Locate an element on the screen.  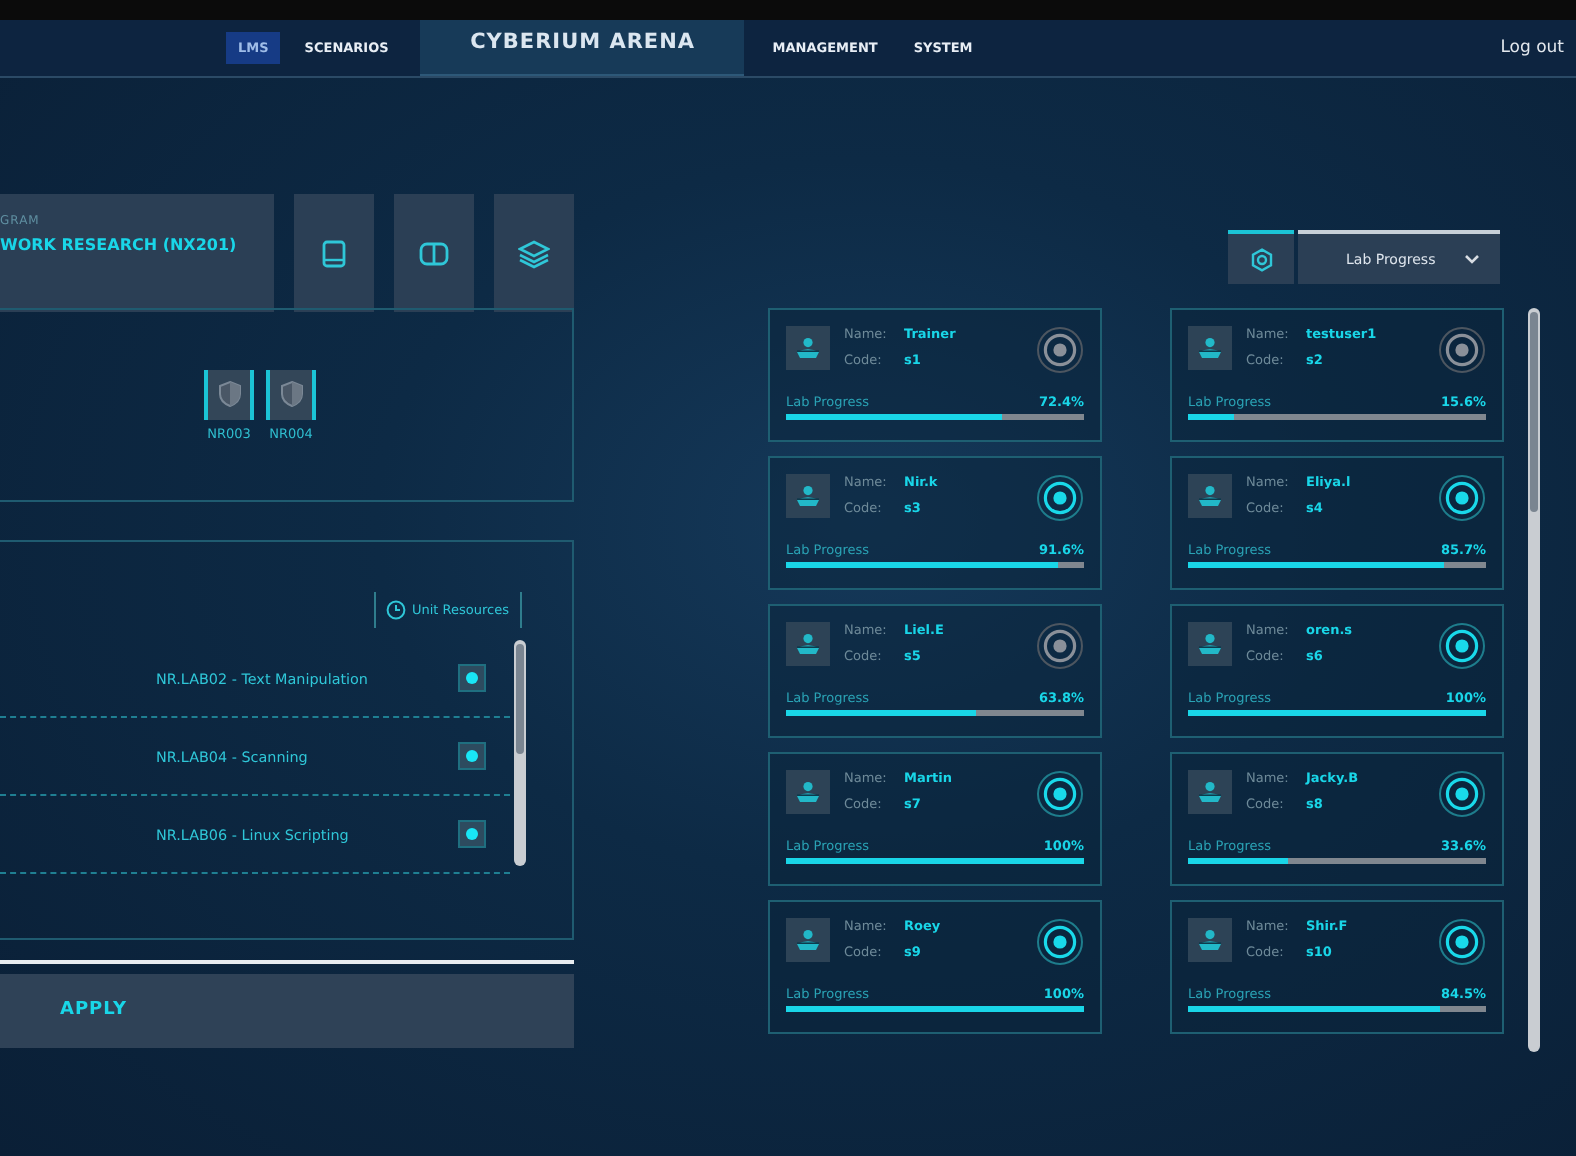
book-icon is located at coordinates (334, 253).